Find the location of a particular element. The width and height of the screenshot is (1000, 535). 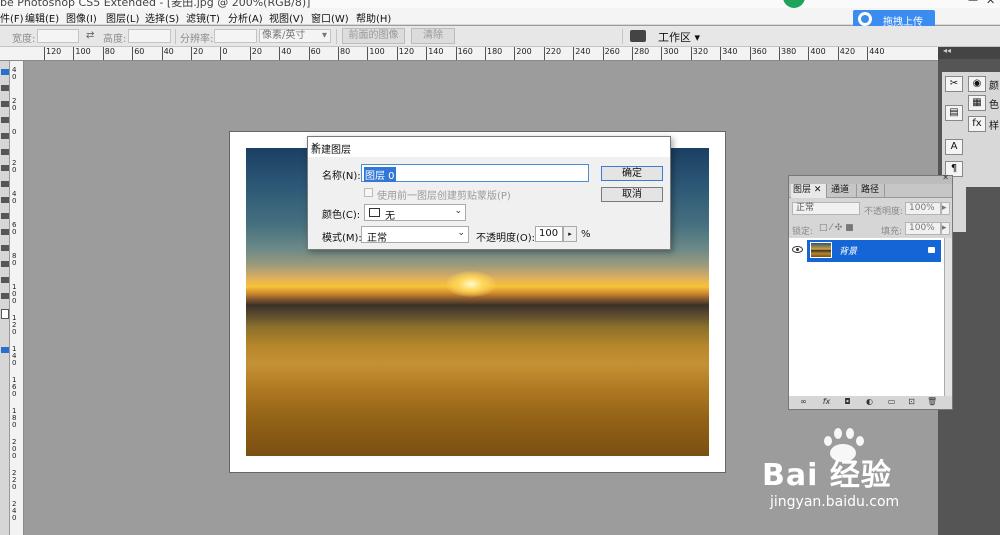

bridge-icon is located at coordinates (638, 36).